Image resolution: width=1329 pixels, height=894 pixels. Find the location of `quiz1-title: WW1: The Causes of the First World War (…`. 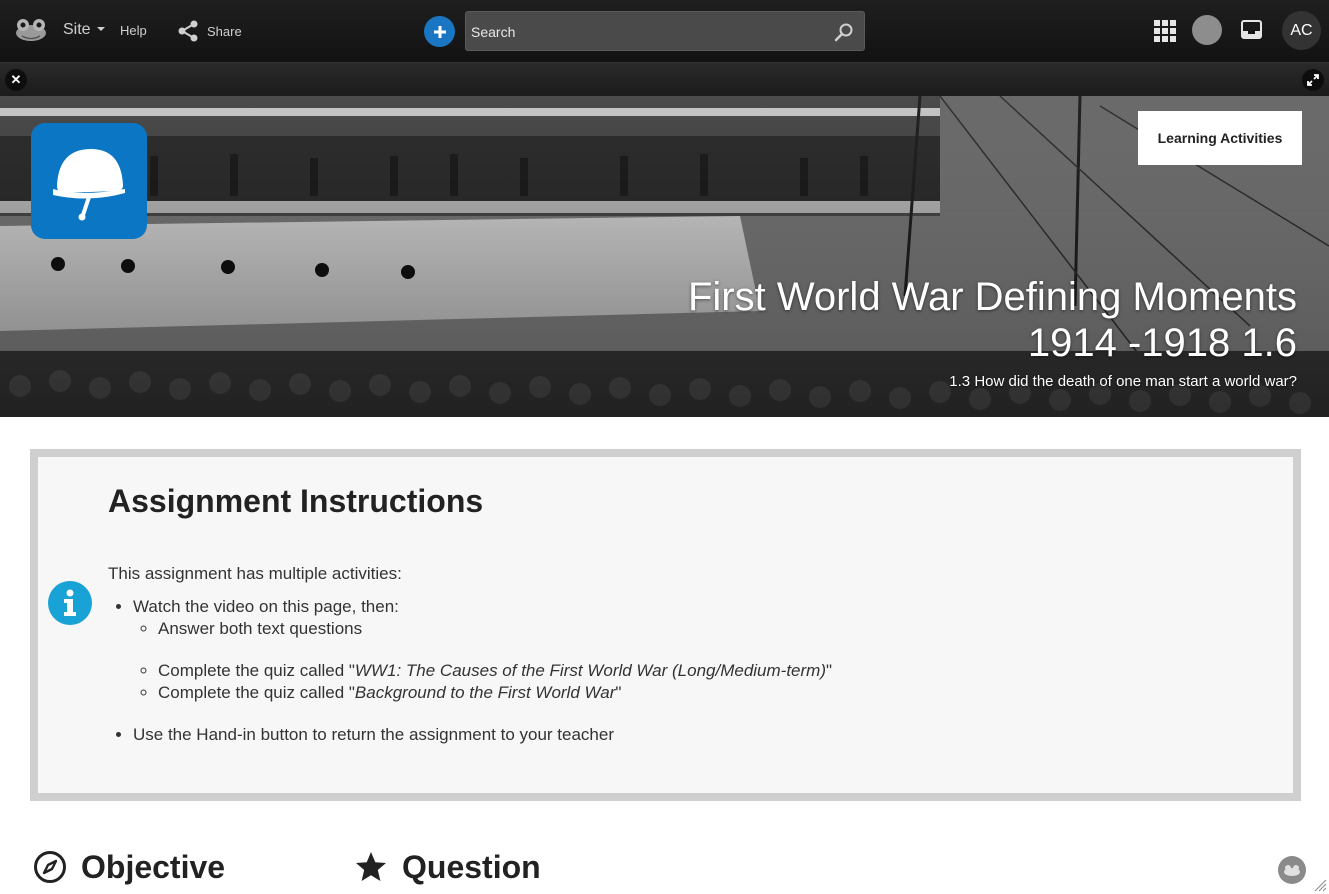

quiz1-title: WW1: The Causes of the First World War (… is located at coordinates (590, 670).